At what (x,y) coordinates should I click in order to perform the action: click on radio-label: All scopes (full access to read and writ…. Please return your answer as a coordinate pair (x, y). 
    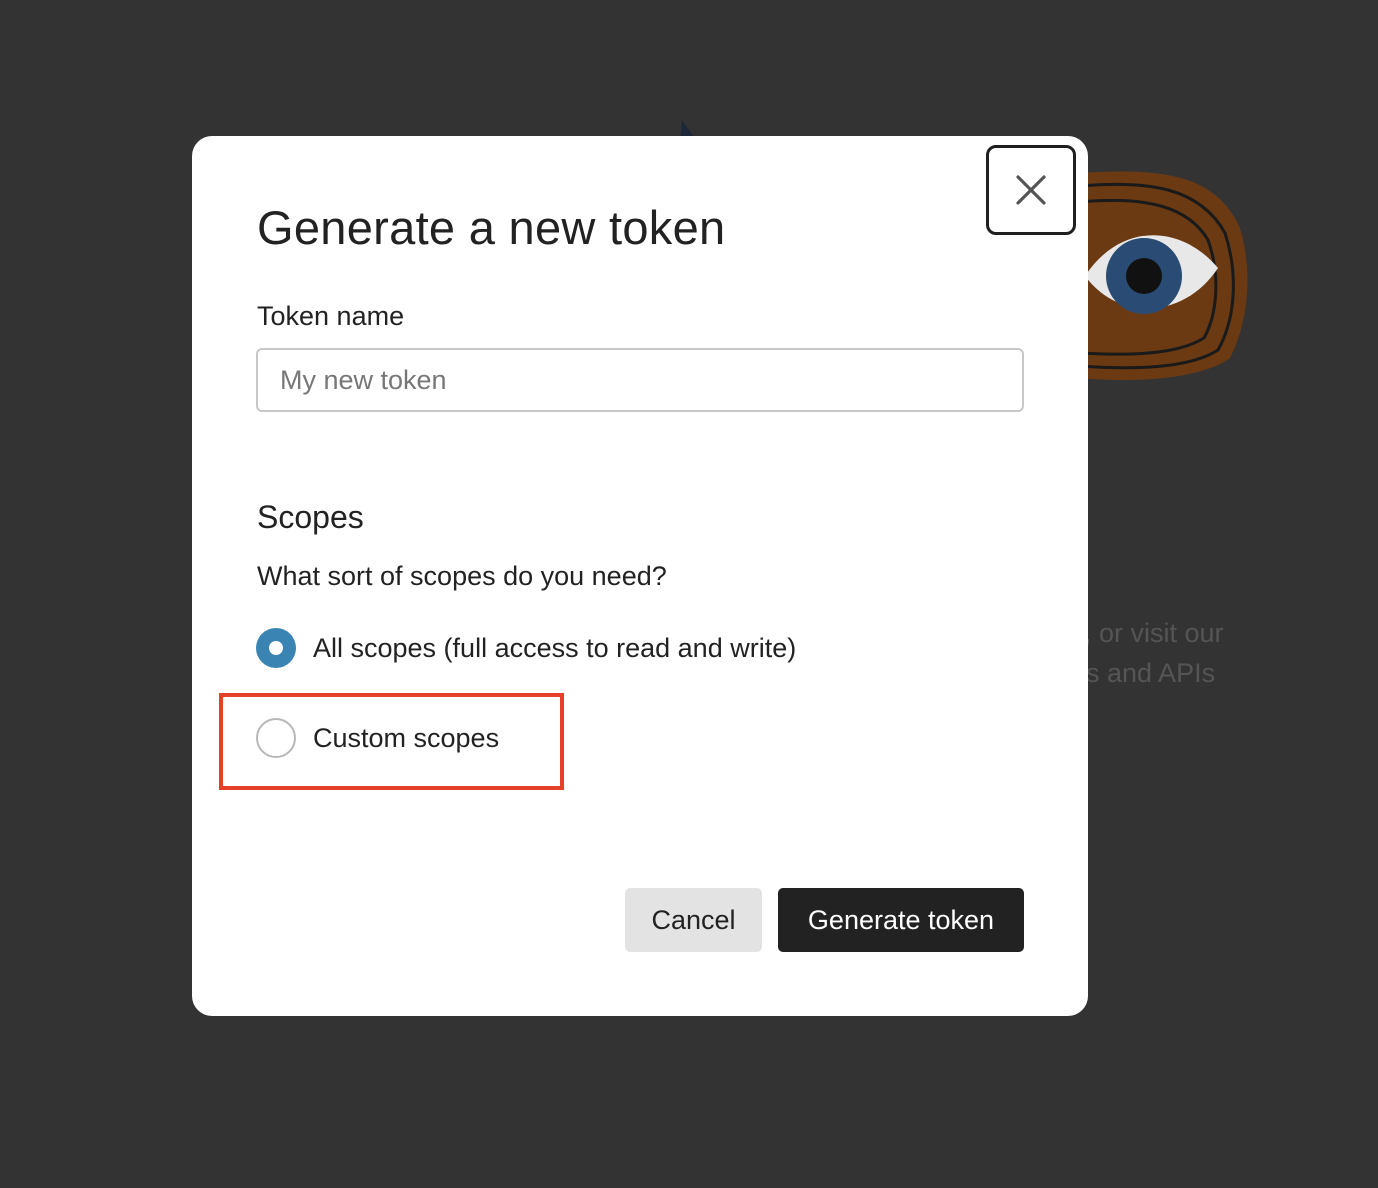
    Looking at the image, I should click on (555, 647).